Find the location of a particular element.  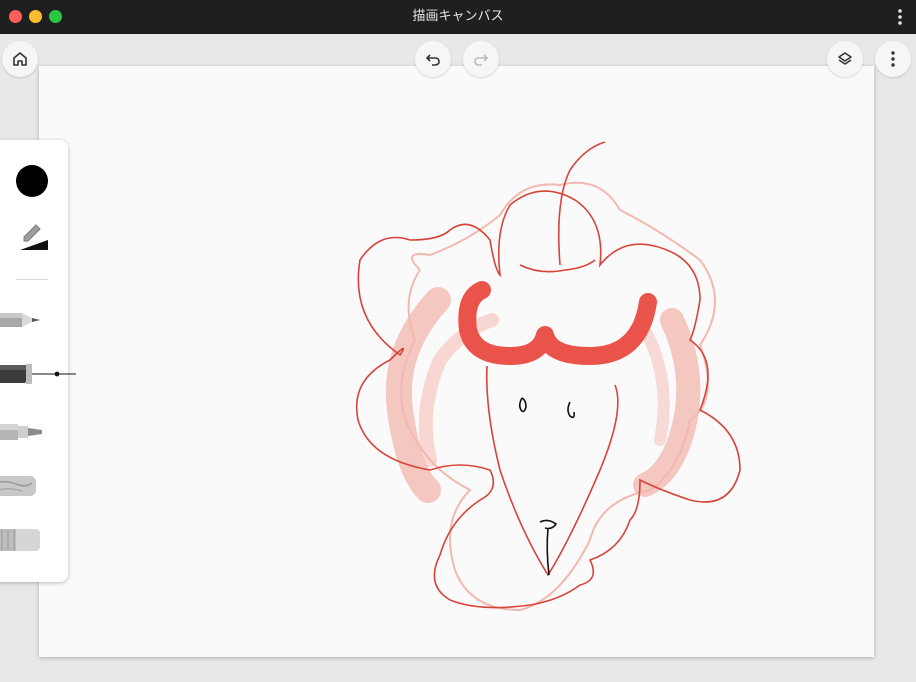

tool-panel is located at coordinates (38, 361).